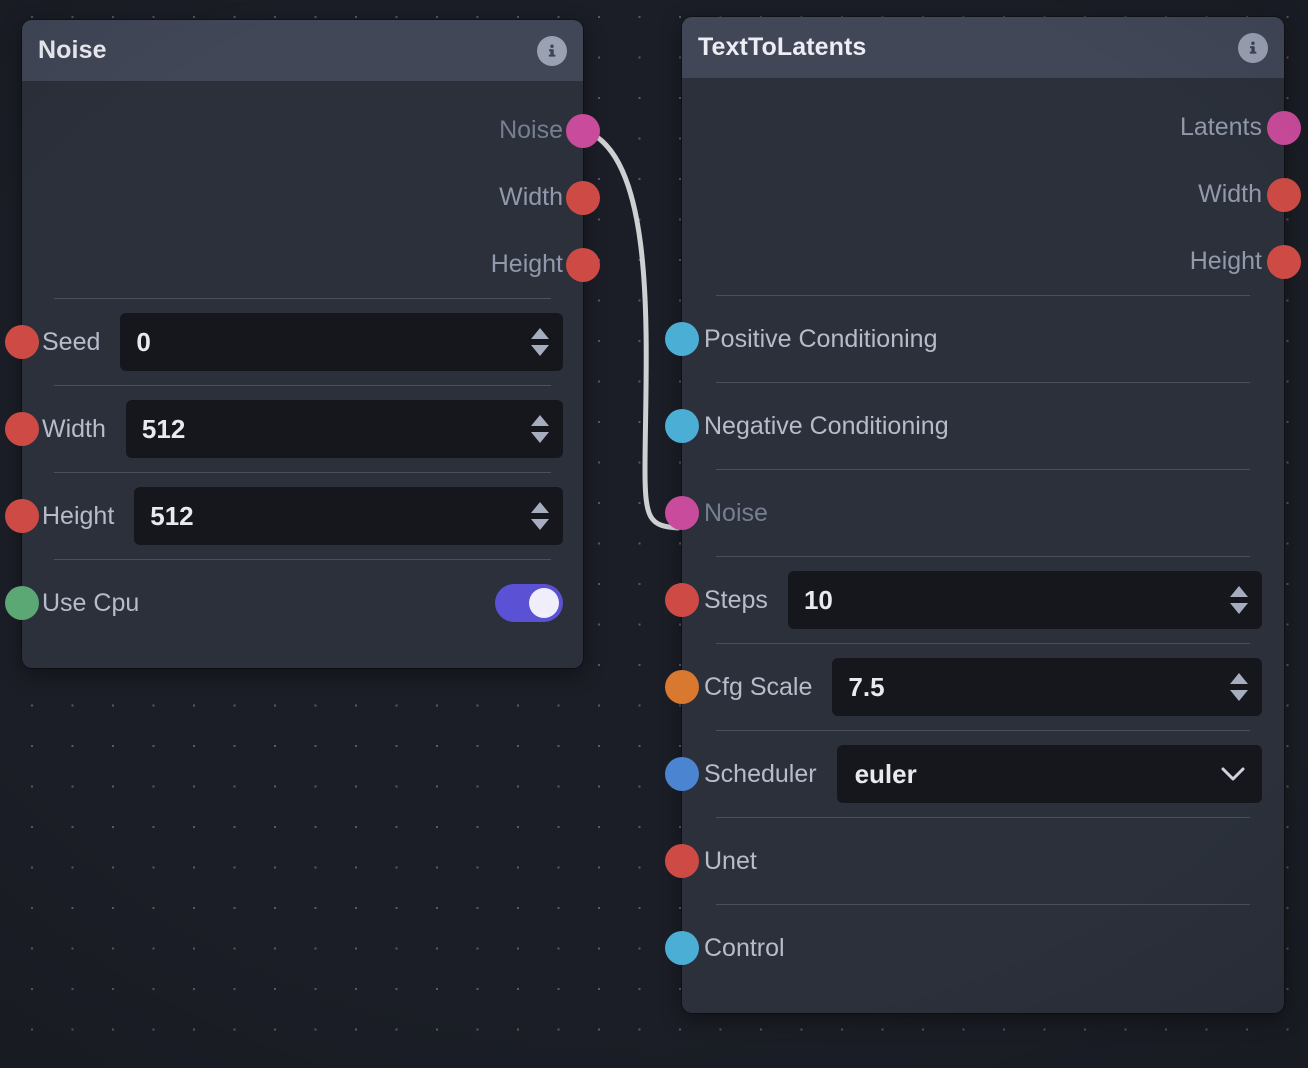 The height and width of the screenshot is (1068, 1308). I want to click on node-texttolatents-outputs: Latents Width Height, so click(991, 186).